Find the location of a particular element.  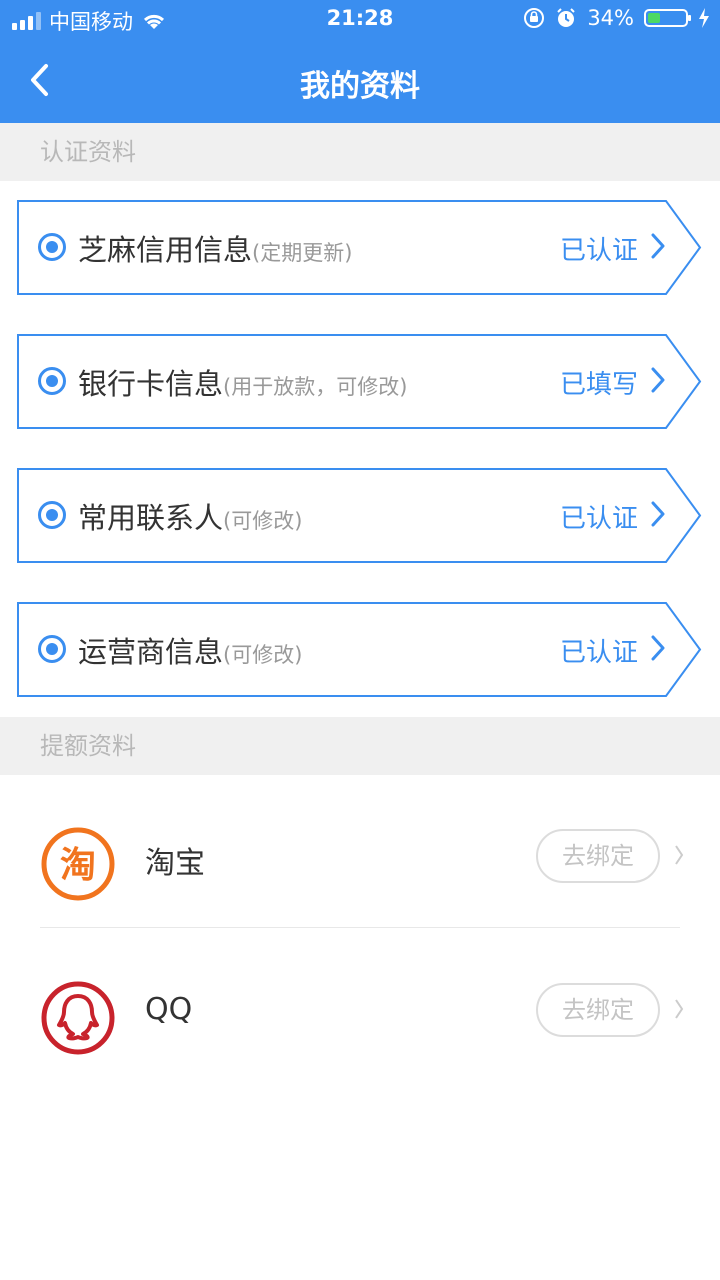

bind-row-qq: QQ 去绑定 is located at coordinates (360, 1010).